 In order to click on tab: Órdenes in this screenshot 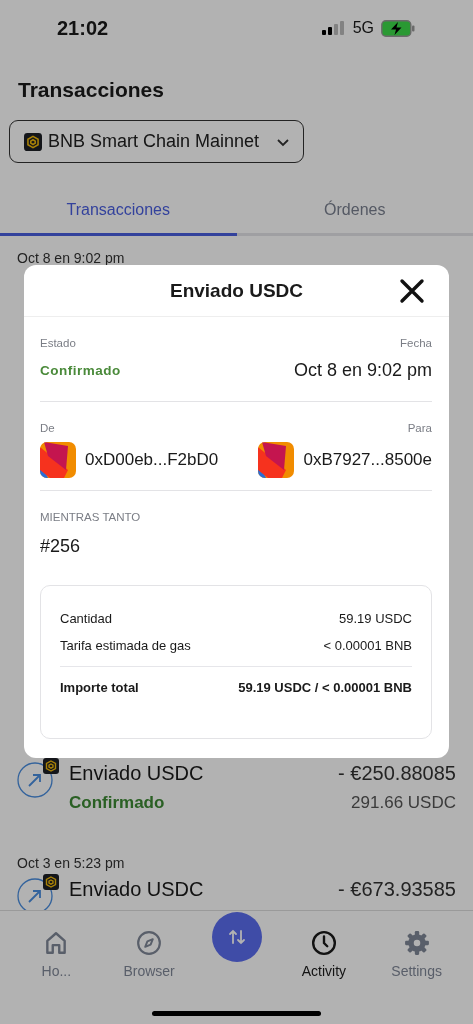, I will do `click(354, 211)`.